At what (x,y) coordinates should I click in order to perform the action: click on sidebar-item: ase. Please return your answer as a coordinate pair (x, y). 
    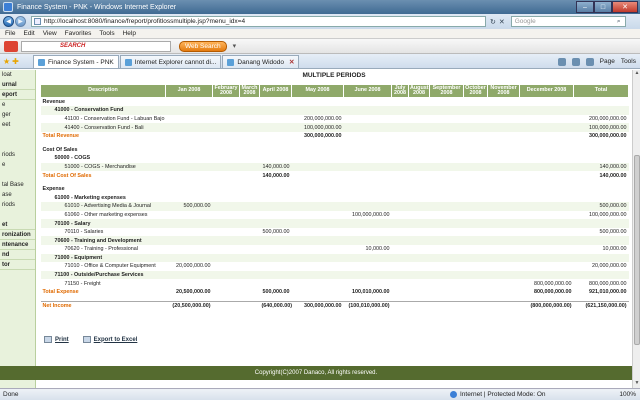
    Looking at the image, I should click on (17, 195).